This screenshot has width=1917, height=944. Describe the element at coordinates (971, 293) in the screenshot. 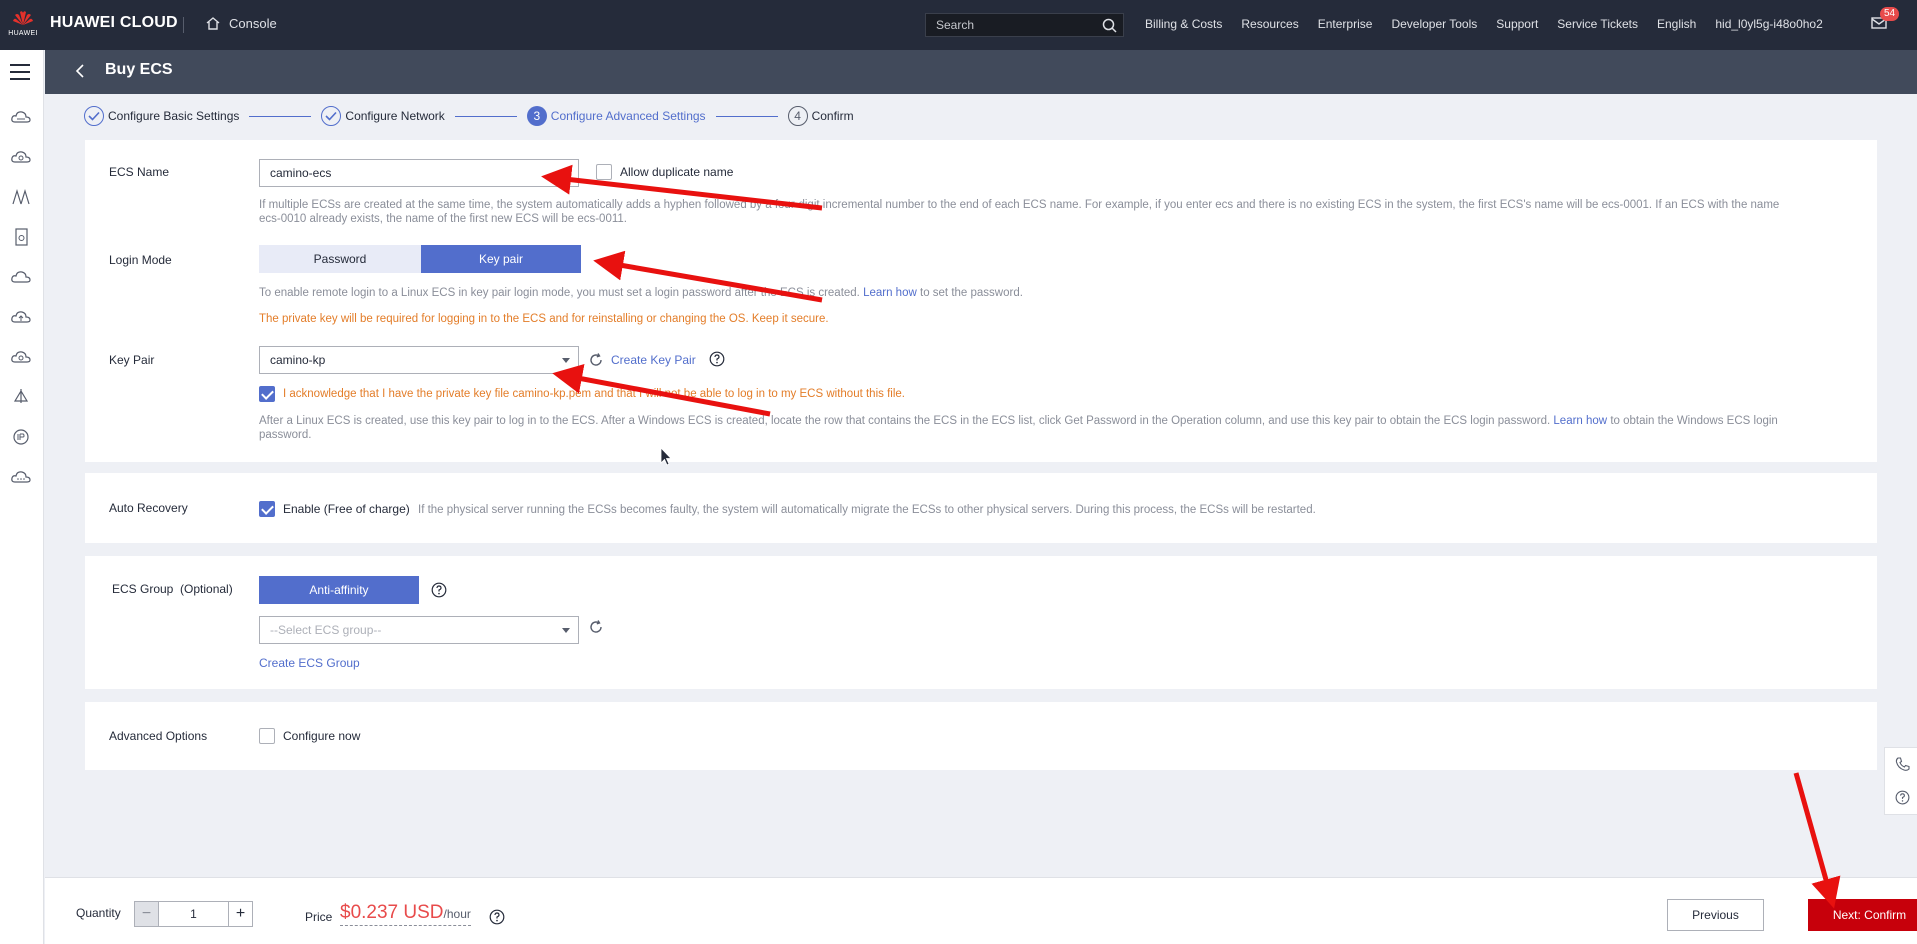

I see `login-hint-suffix: to set the password.` at that location.